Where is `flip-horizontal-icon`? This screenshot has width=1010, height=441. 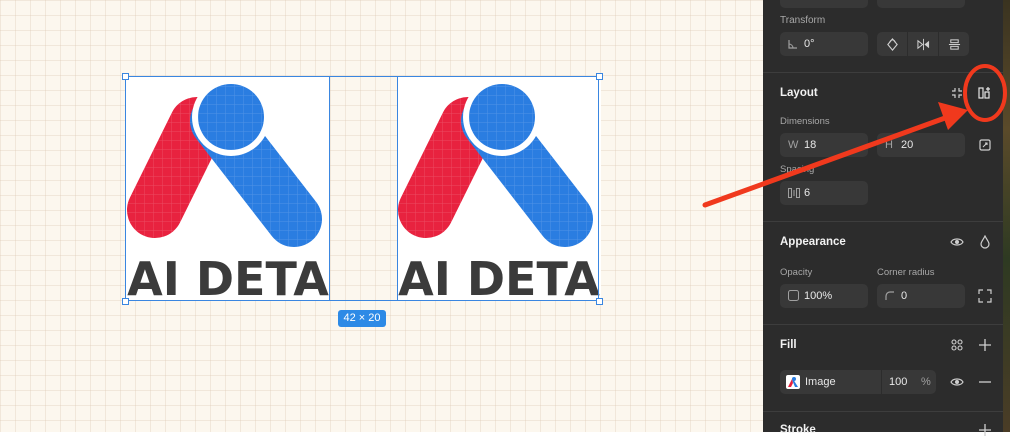
flip-horizontal-icon is located at coordinates (923, 44).